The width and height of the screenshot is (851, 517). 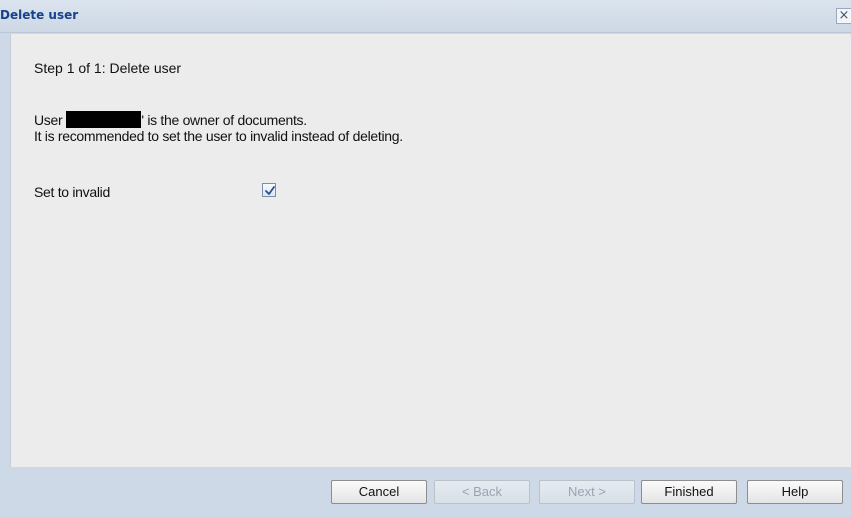 What do you see at coordinates (48, 120) in the screenshot?
I see `message-prefix: User` at bounding box center [48, 120].